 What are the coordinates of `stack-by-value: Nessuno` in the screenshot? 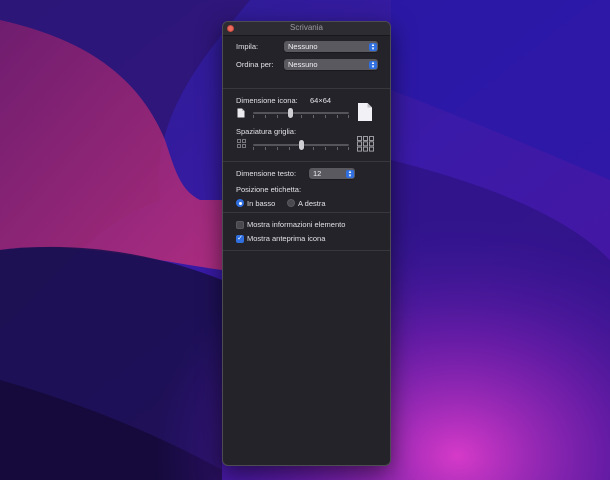 It's located at (303, 46).